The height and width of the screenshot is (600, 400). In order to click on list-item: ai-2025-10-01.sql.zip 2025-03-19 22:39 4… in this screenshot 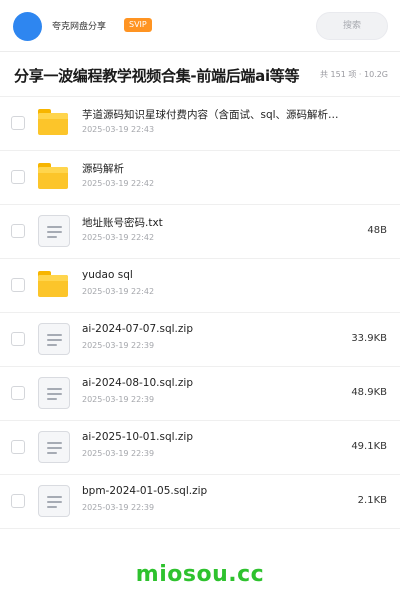, I will do `click(200, 448)`.